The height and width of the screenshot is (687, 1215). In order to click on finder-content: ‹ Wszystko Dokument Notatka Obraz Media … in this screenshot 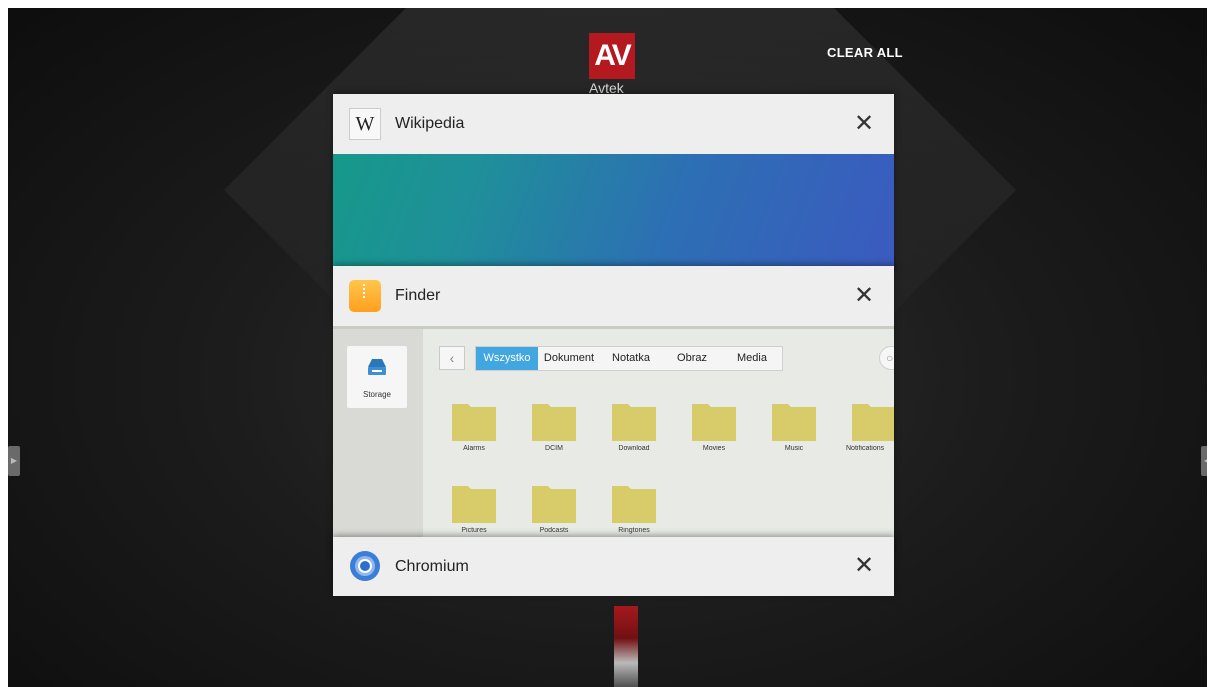, I will do `click(658, 442)`.